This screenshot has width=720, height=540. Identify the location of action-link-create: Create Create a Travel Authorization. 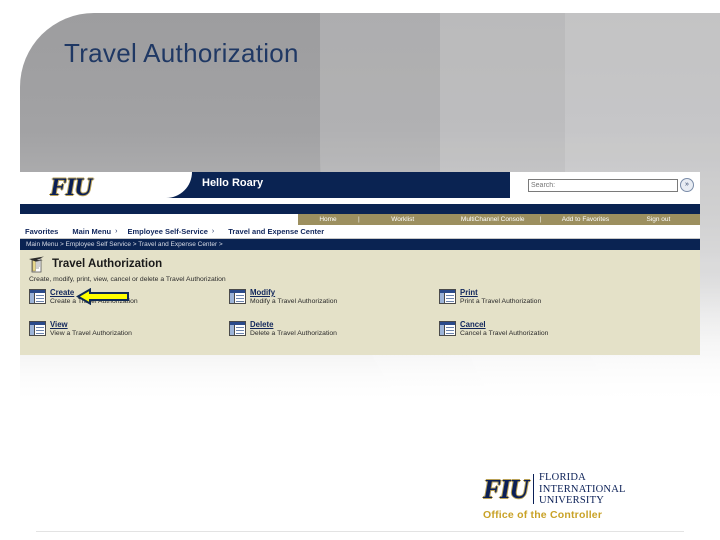
(129, 304).